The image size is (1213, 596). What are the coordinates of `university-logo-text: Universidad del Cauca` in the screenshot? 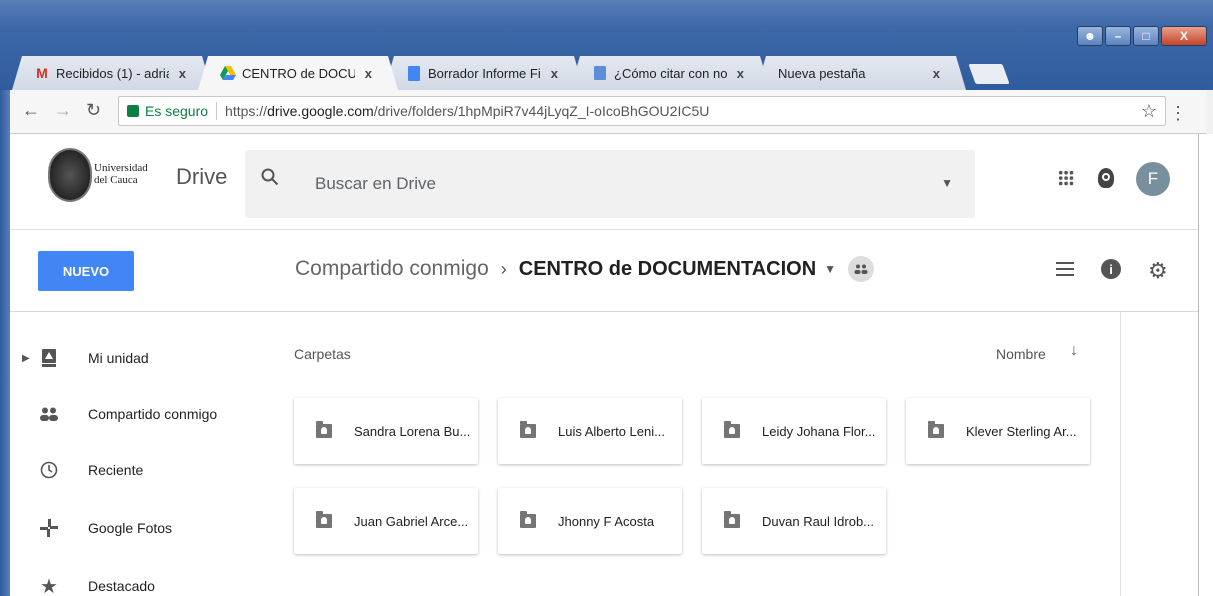 It's located at (121, 174).